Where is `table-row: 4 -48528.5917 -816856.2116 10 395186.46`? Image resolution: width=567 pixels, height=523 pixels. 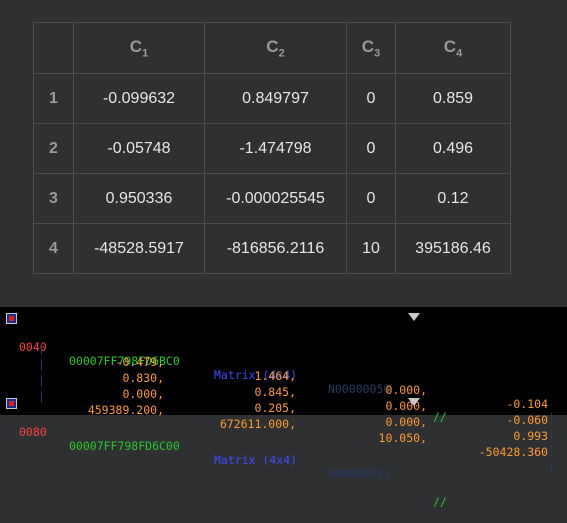
table-row: 4 -48528.5917 -816856.2116 10 395186.46 is located at coordinates (272, 248).